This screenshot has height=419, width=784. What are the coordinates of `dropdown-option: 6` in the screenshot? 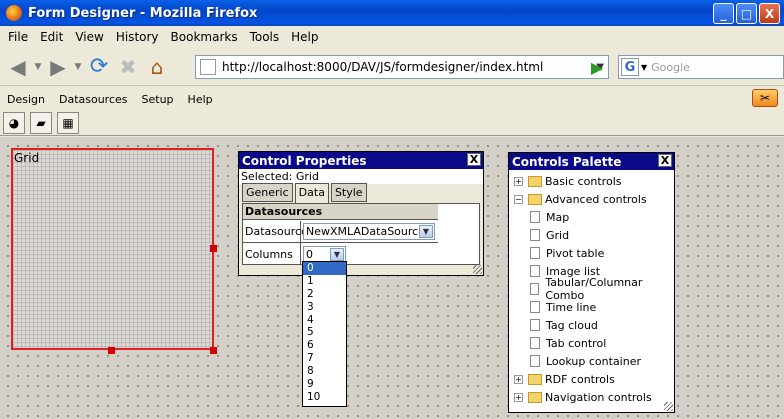 It's located at (324, 345).